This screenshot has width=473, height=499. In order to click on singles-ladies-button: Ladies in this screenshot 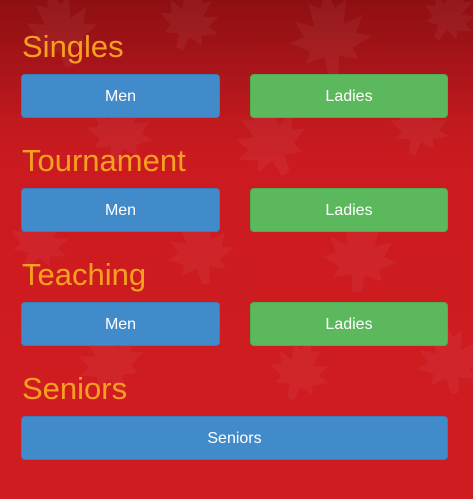, I will do `click(349, 96)`.